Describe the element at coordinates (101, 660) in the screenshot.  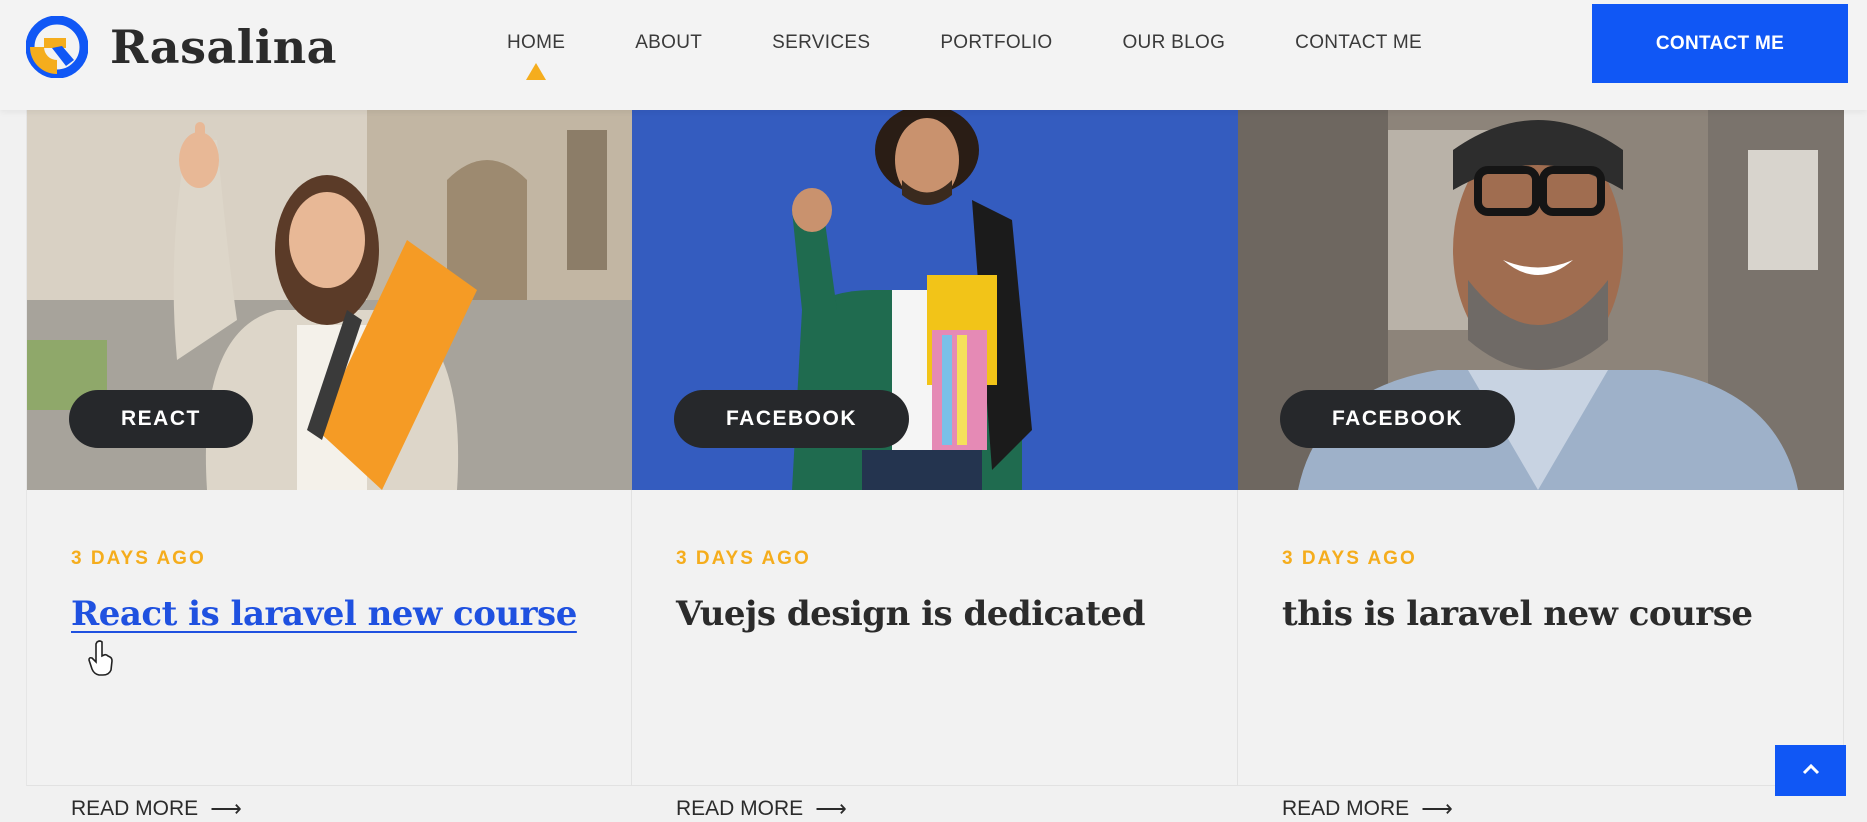
I see `hand-pointer-icon` at that location.